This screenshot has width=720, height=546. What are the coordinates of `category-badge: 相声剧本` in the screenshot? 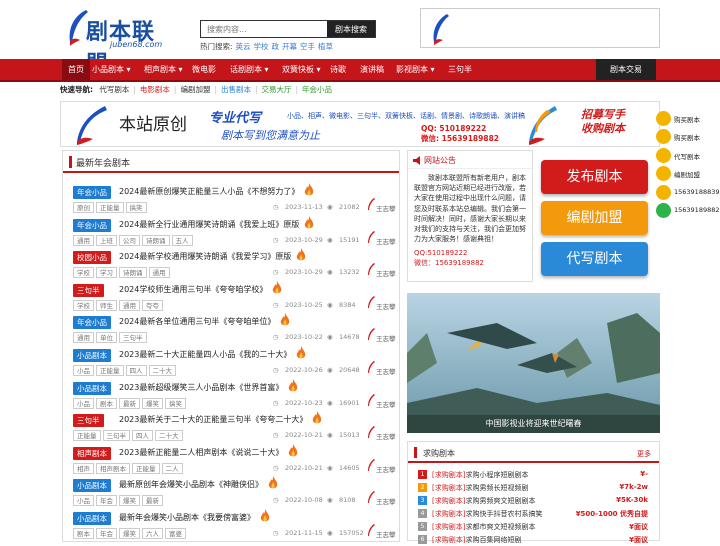 It's located at (92, 453).